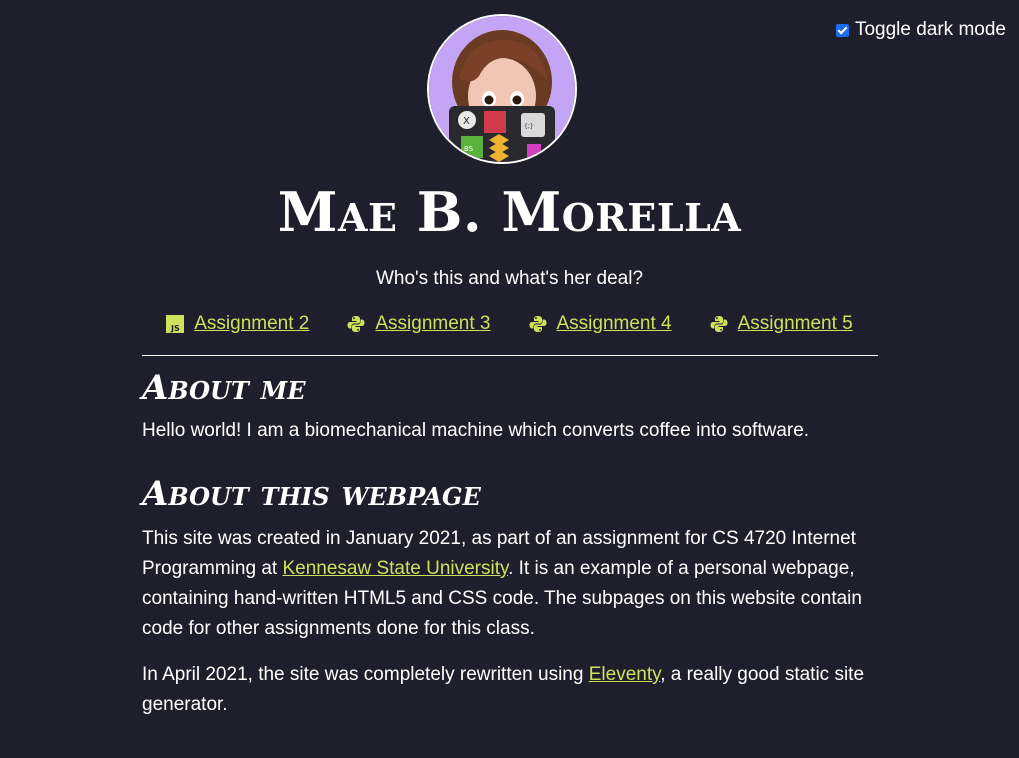 The image size is (1019, 758). I want to click on avatar: X {;} BS, so click(502, 89).